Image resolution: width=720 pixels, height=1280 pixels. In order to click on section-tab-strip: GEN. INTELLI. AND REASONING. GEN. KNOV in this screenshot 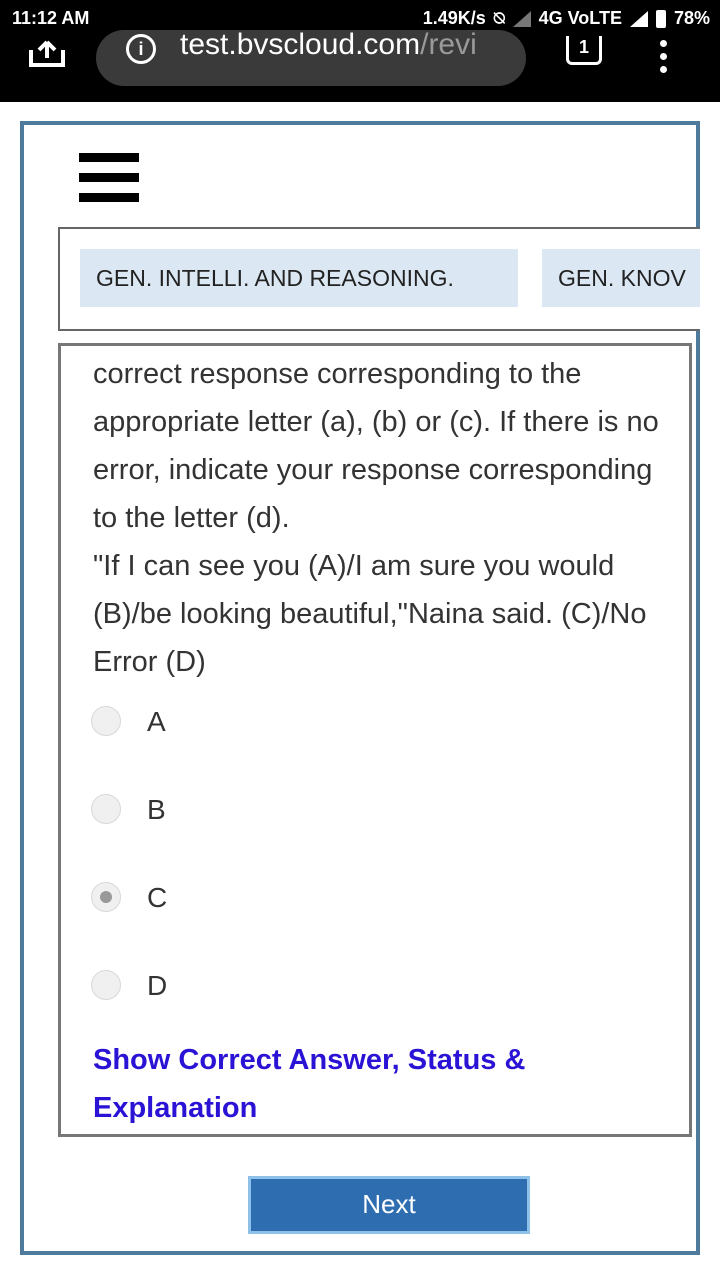, I will do `click(379, 279)`.